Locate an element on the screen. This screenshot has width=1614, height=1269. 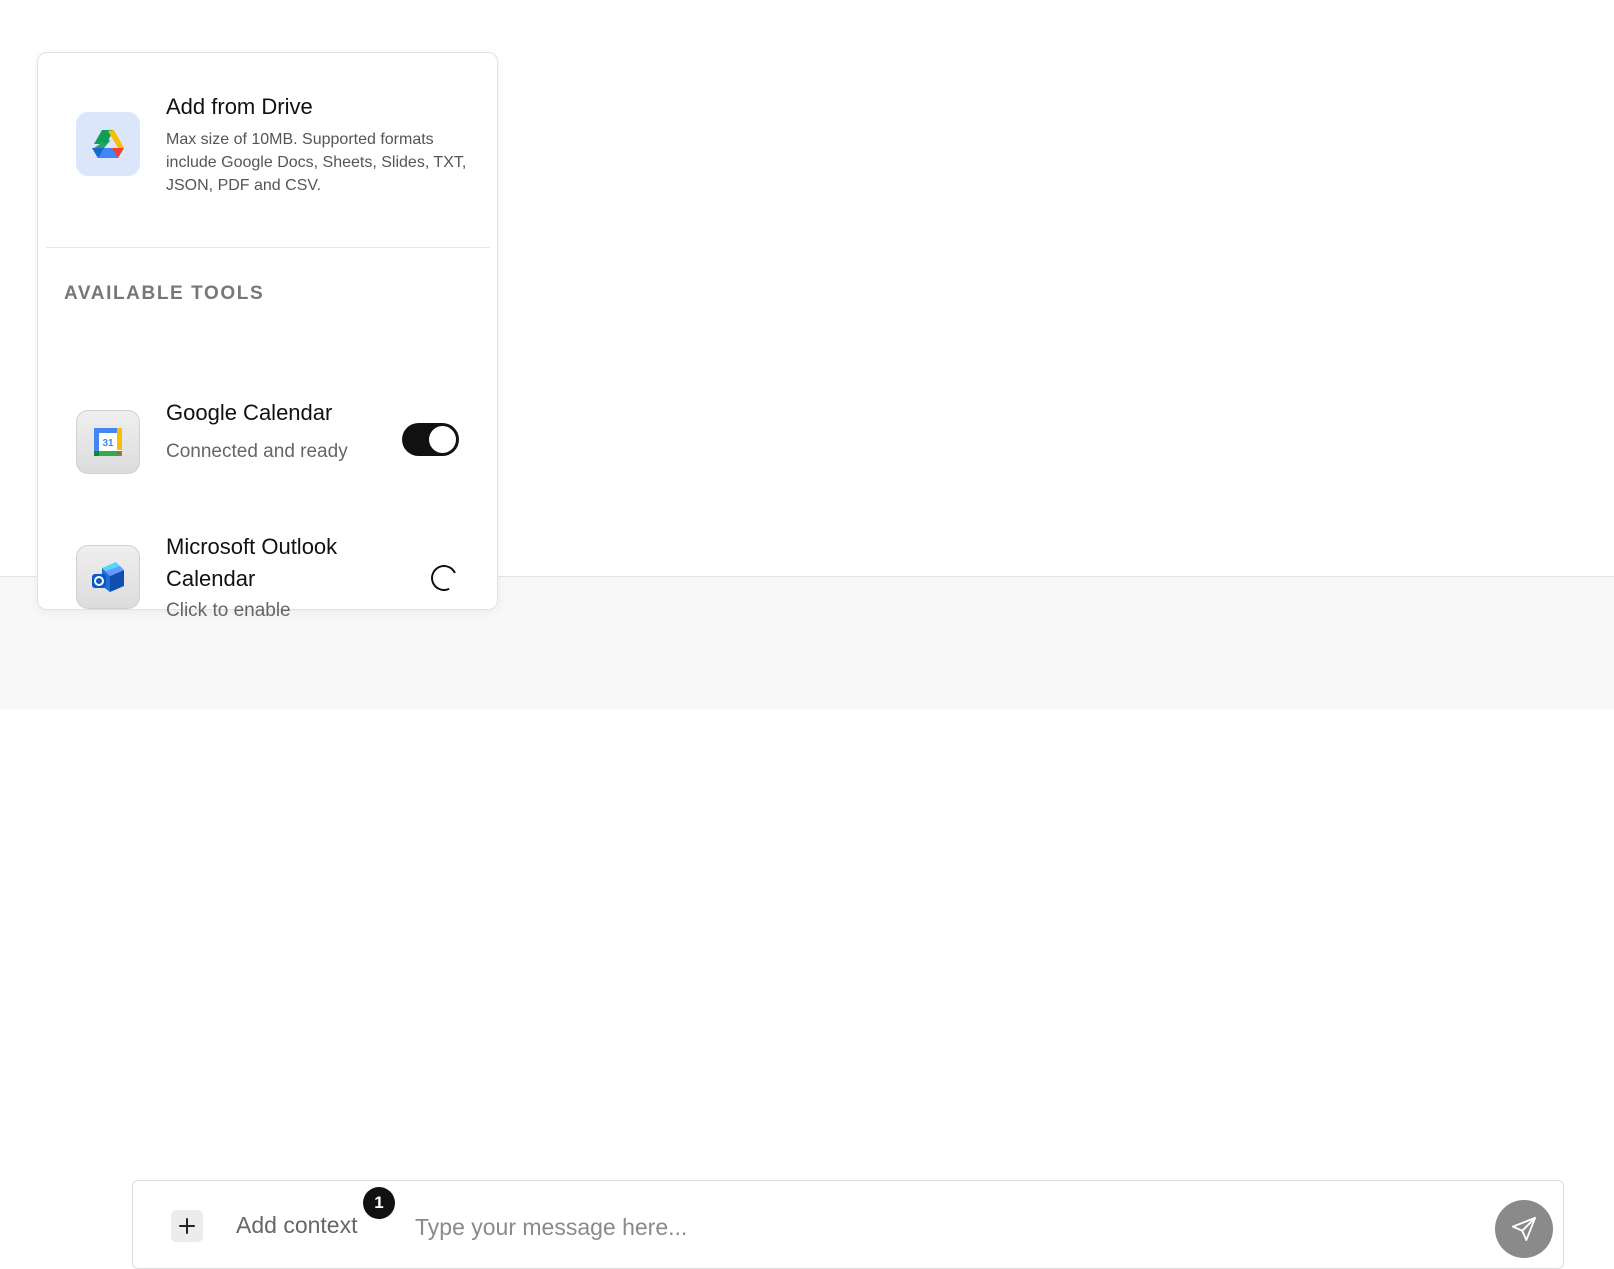
outlook-calendar-icon is located at coordinates (108, 577).